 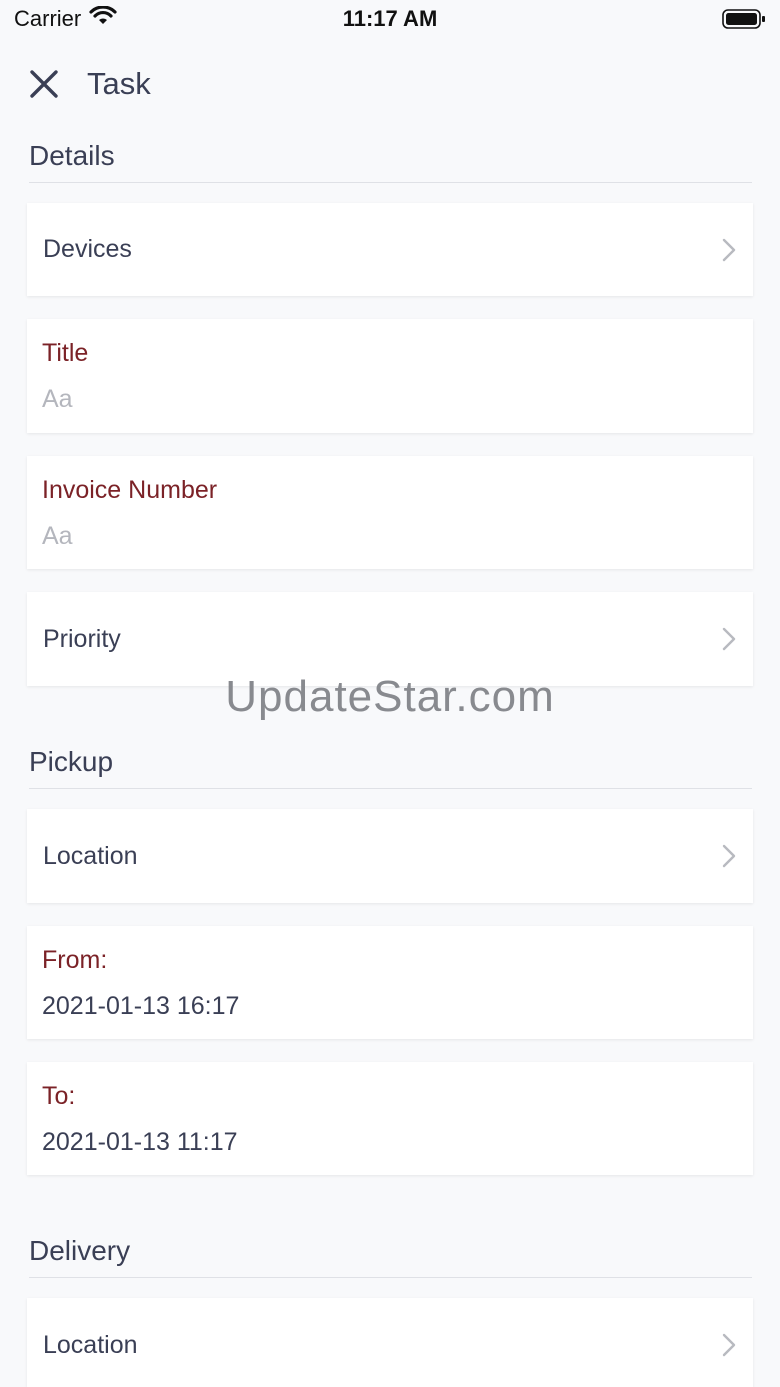 I want to click on title-field: Title Aa, so click(x=390, y=376).